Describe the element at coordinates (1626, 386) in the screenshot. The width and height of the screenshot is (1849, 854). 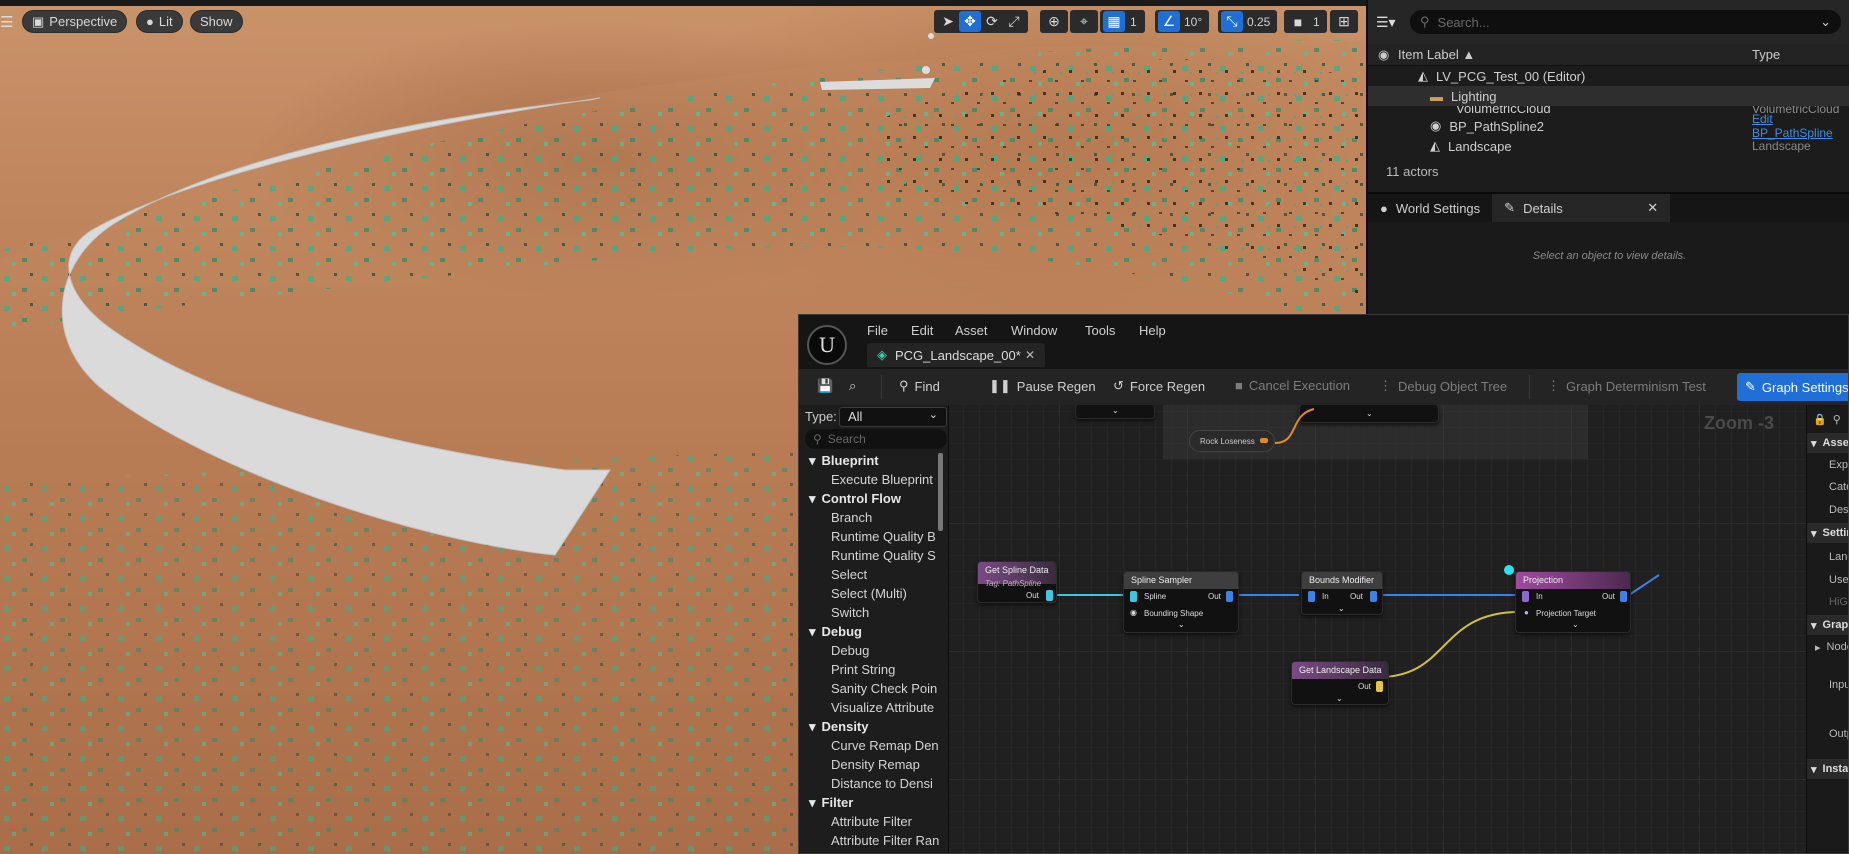
I see `graph-determinism-button: ⋮ Graph Determinism Test` at that location.